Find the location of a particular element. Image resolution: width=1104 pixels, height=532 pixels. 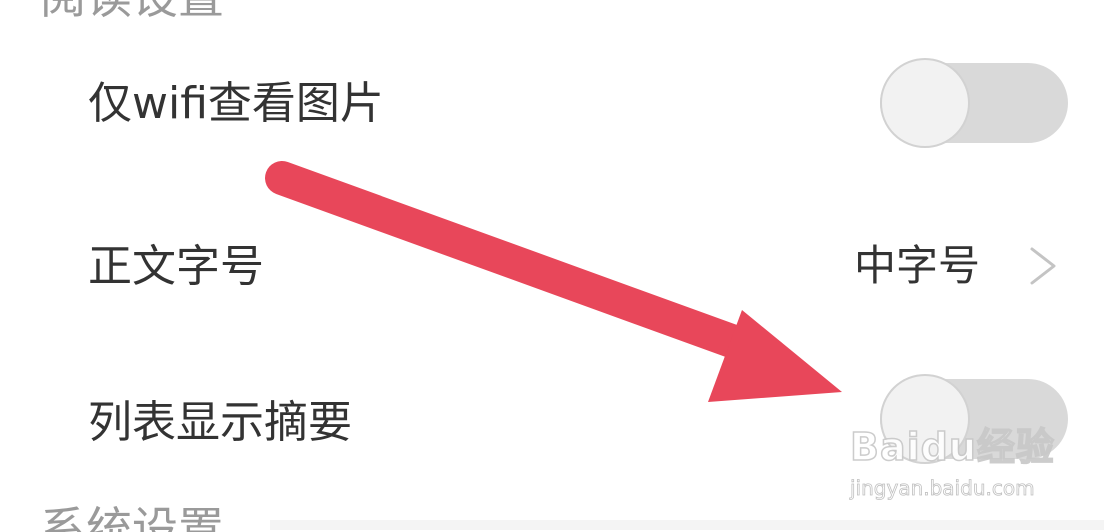

wifi-images-label: 仅wifi查看图片 is located at coordinates (236, 103).